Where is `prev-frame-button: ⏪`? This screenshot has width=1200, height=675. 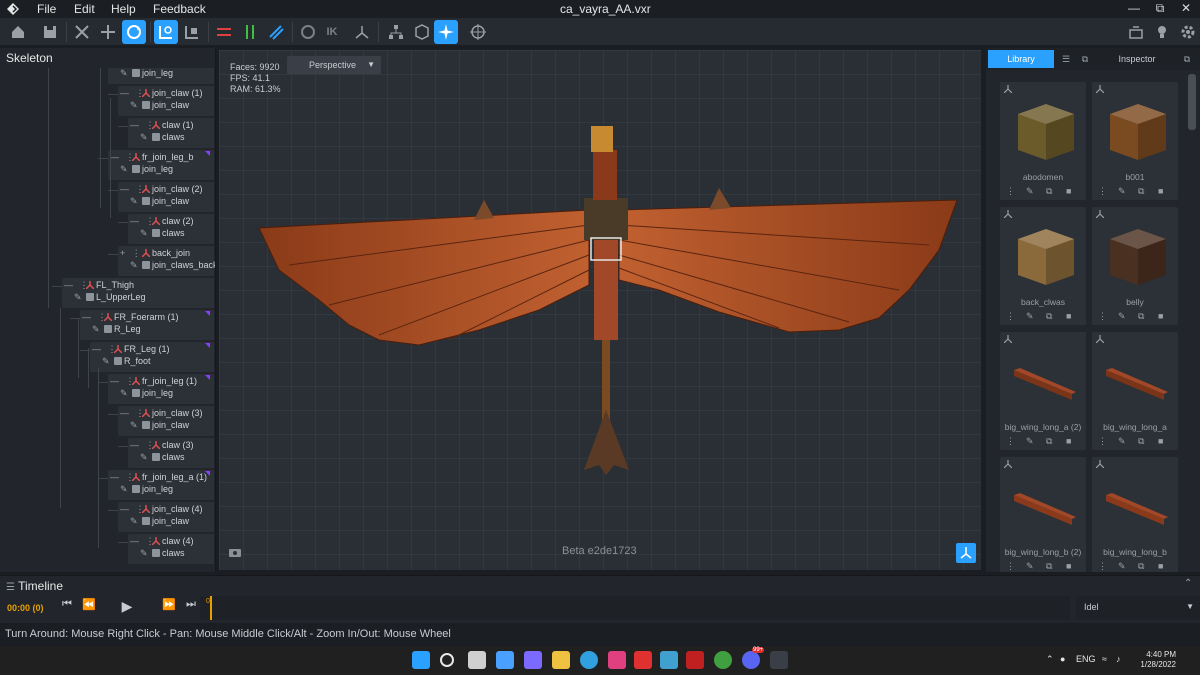
prev-frame-button: ⏪ is located at coordinates (89, 607).